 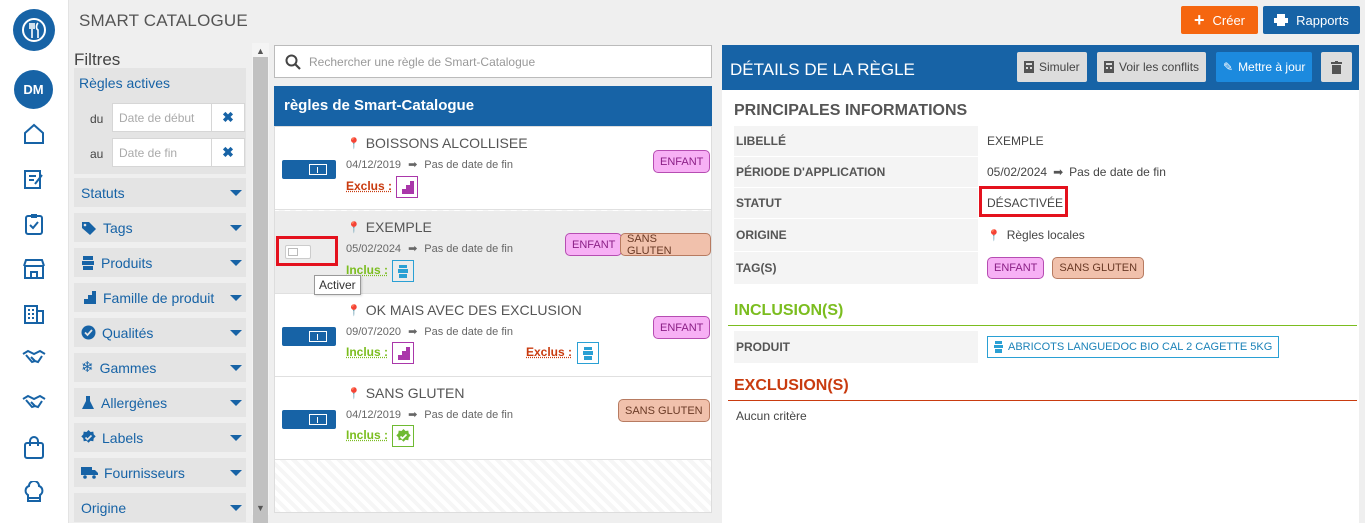 What do you see at coordinates (34, 493) in the screenshot?
I see `chef-hat-icon` at bounding box center [34, 493].